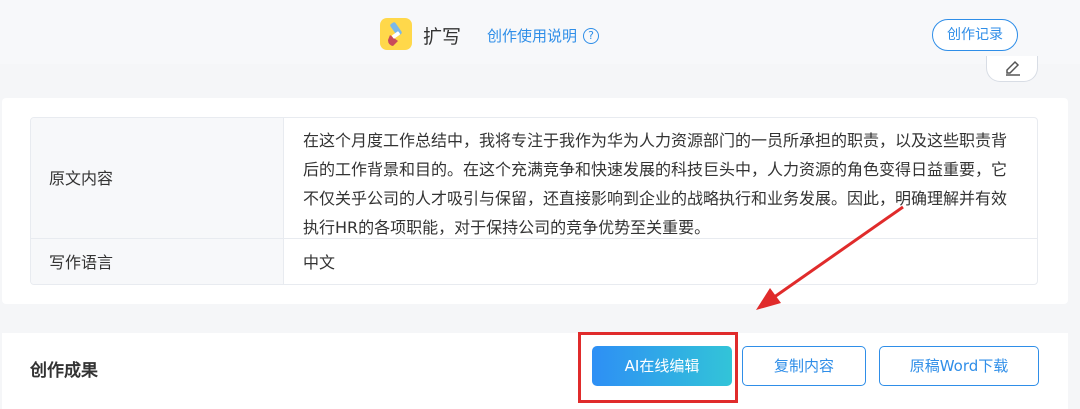  What do you see at coordinates (804, 366) in the screenshot?
I see `copy-button: 复制内容` at bounding box center [804, 366].